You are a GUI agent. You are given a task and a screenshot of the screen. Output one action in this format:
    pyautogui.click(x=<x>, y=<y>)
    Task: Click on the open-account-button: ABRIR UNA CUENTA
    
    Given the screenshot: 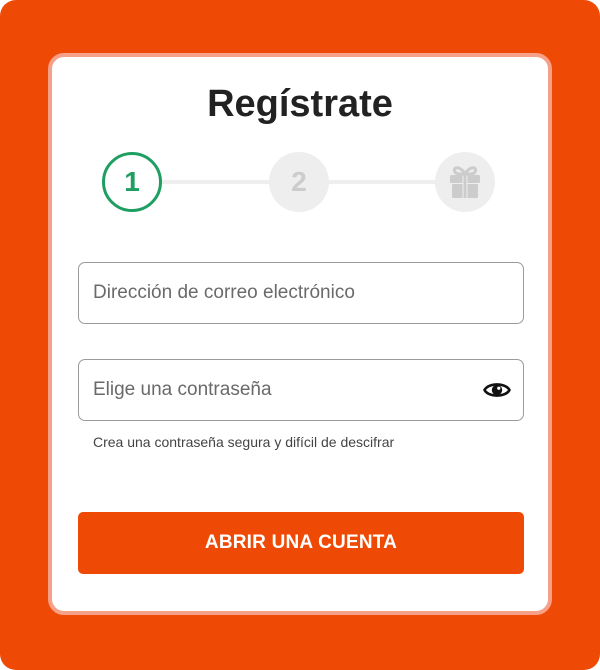 What is the action you would take?
    pyautogui.click(x=301, y=543)
    